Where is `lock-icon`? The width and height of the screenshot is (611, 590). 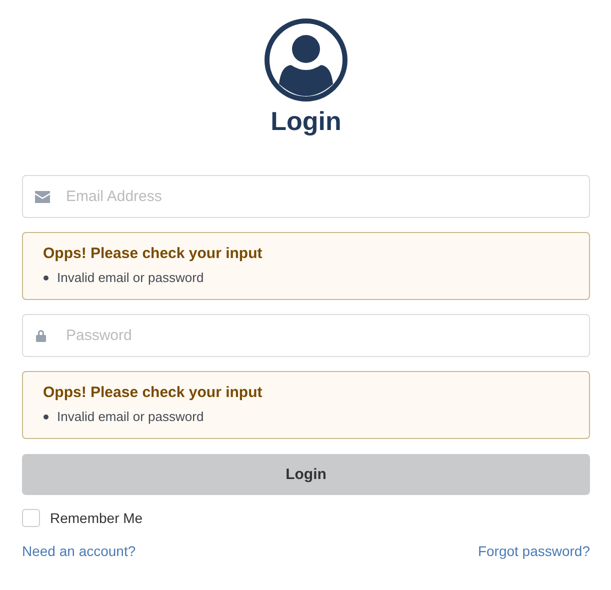
lock-icon is located at coordinates (41, 335).